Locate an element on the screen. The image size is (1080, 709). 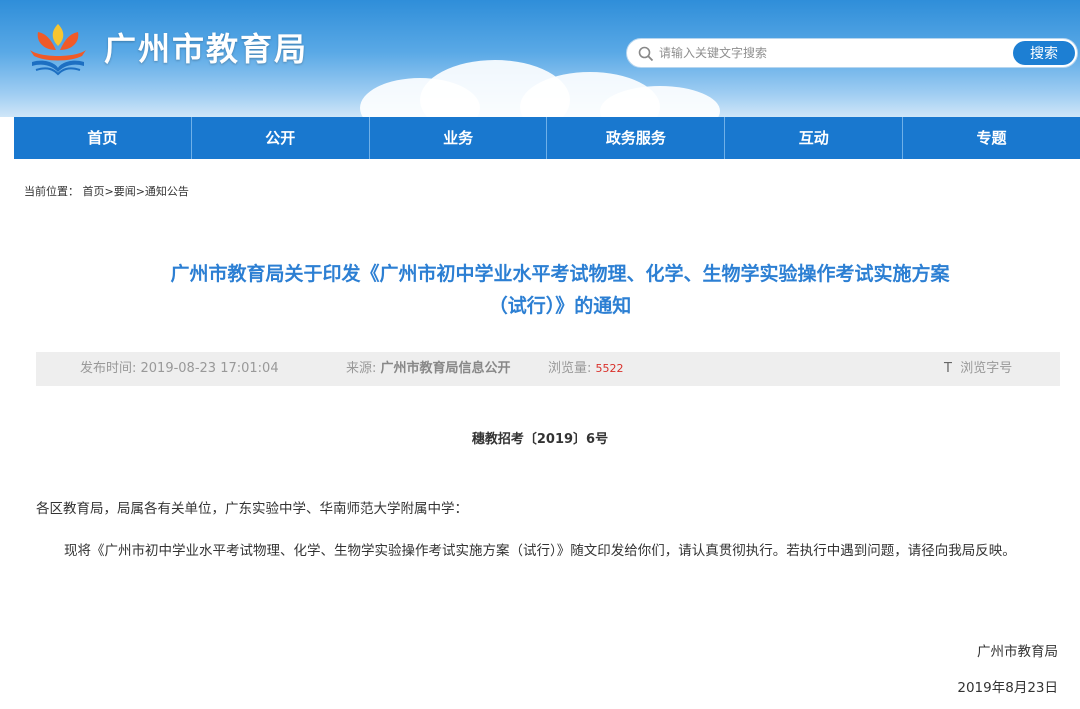
nav-item-interaction: 互动 is located at coordinates (814, 138).